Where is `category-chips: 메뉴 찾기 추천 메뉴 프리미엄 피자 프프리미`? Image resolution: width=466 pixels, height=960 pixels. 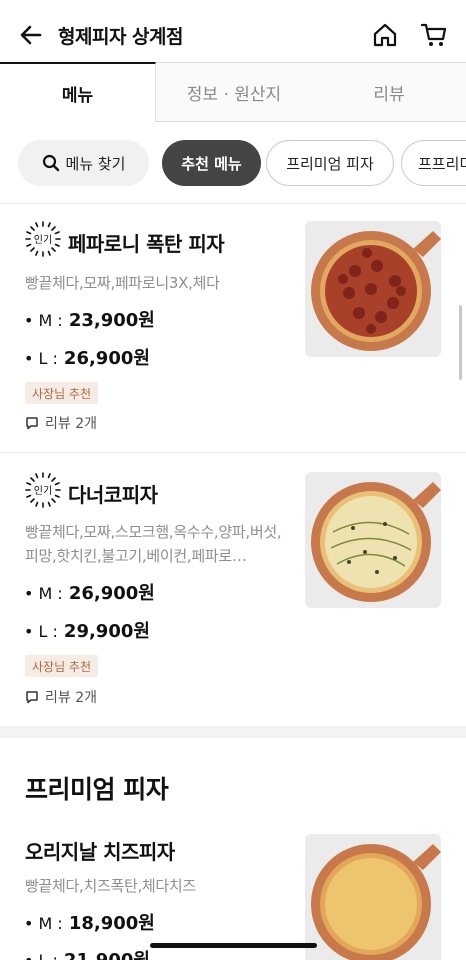 category-chips: 메뉴 찾기 추천 메뉴 프리미엄 피자 프프리미 is located at coordinates (233, 163).